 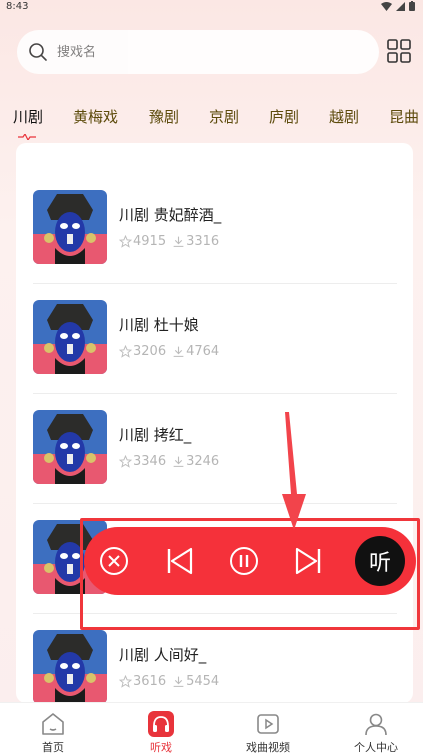 I want to click on status-bar: 8:43, so click(x=211, y=7).